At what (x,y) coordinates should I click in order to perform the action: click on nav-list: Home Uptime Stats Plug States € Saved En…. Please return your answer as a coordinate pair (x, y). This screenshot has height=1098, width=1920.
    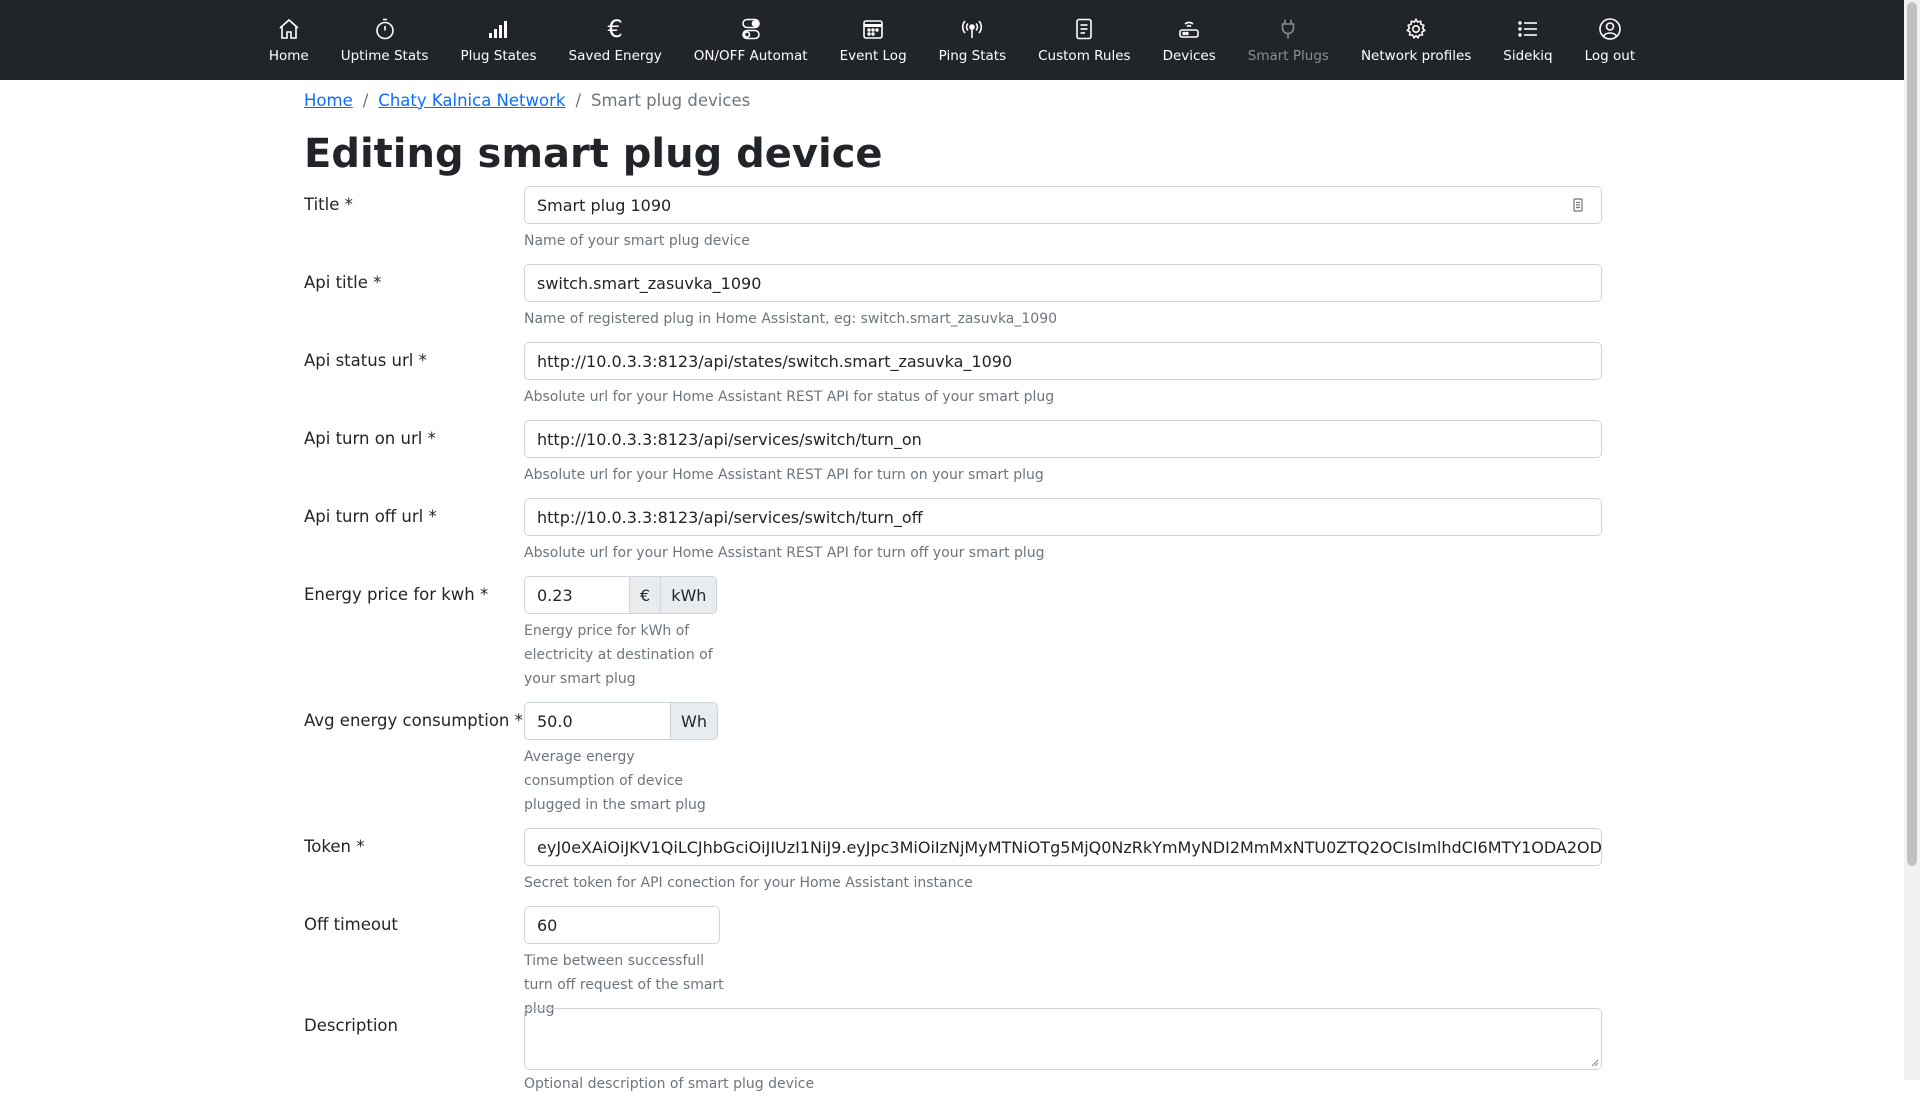
    Looking at the image, I should click on (952, 40).